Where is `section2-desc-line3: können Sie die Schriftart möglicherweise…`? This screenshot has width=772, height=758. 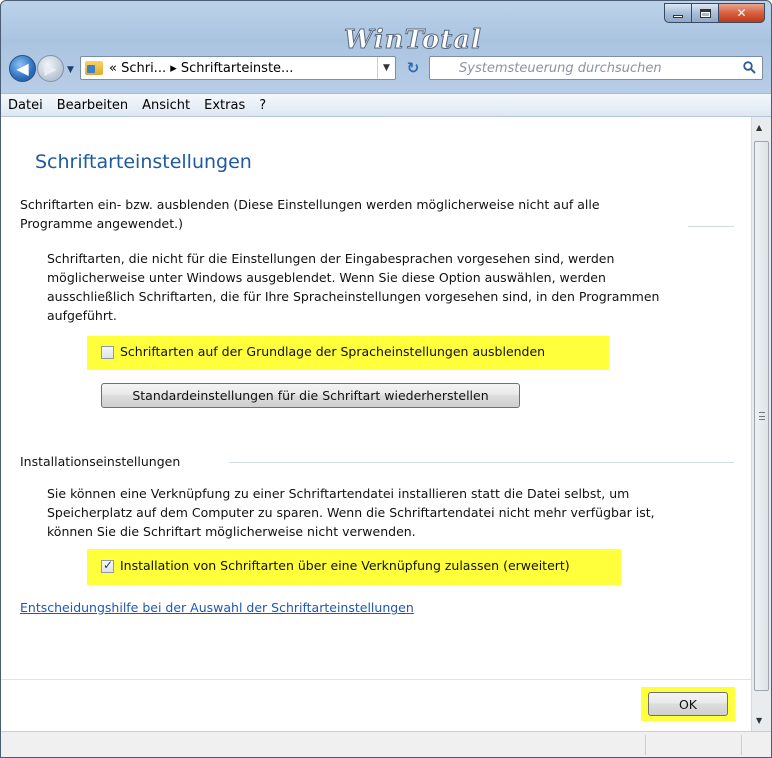
section2-desc-line3: können Sie die Schriftart möglicherweise… is located at coordinates (231, 531).